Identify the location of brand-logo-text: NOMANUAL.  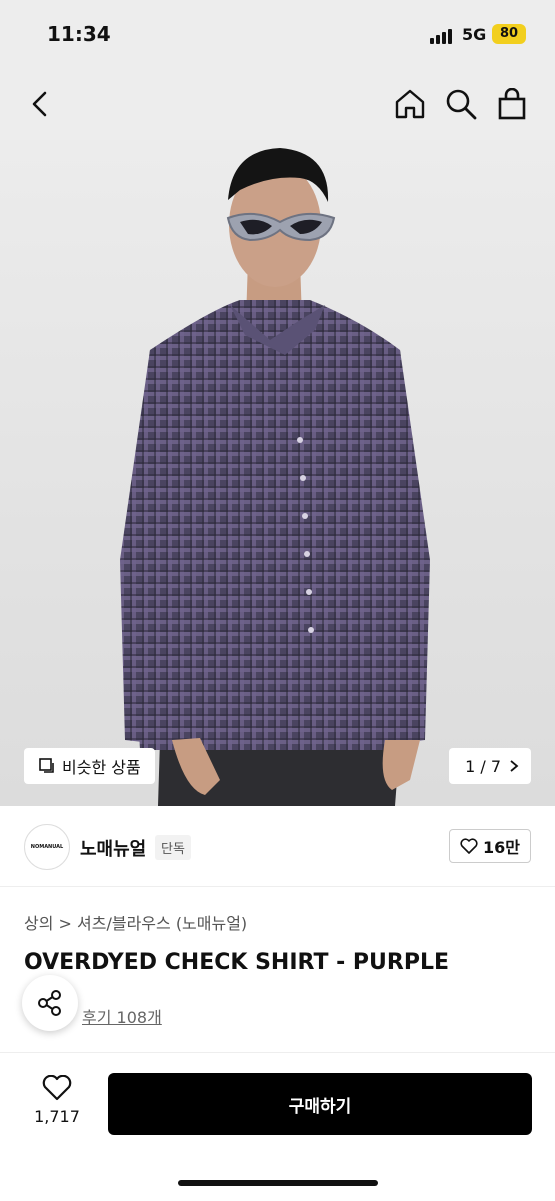
(47, 847).